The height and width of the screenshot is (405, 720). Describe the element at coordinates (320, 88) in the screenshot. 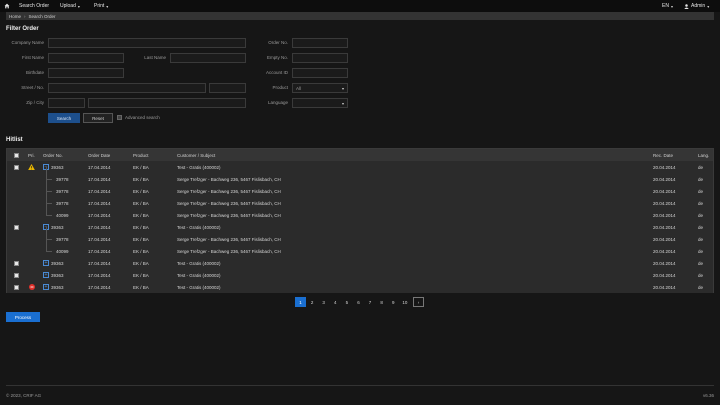

I see `product-select: All ▾` at that location.